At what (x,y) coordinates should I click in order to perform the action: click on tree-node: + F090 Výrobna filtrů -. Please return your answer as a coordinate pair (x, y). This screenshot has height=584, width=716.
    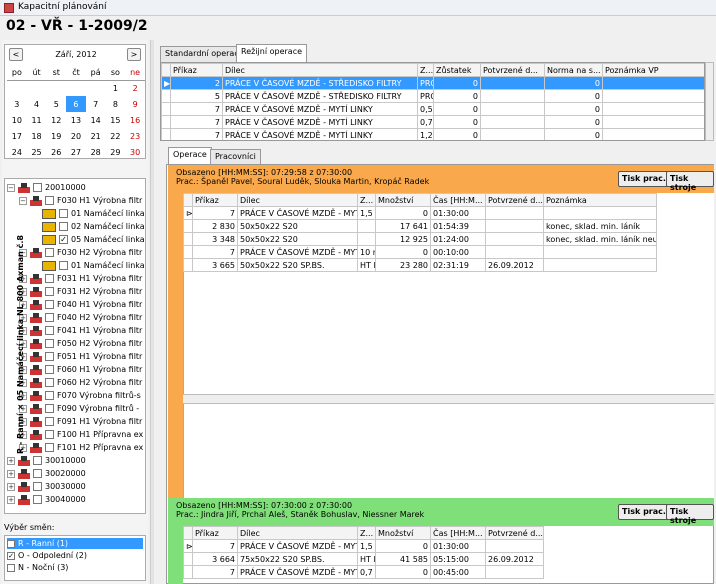
    Looking at the image, I should click on (79, 408).